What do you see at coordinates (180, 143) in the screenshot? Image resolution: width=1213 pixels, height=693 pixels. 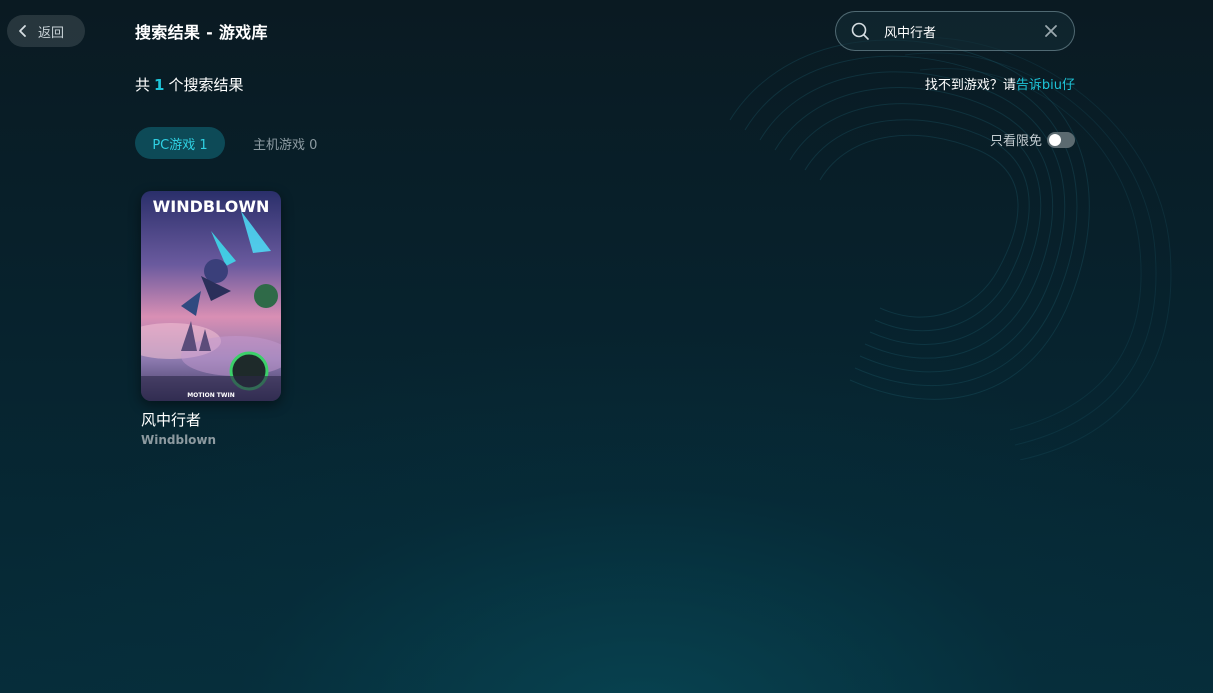 I see `tab-pc-games: PC游戏 1` at bounding box center [180, 143].